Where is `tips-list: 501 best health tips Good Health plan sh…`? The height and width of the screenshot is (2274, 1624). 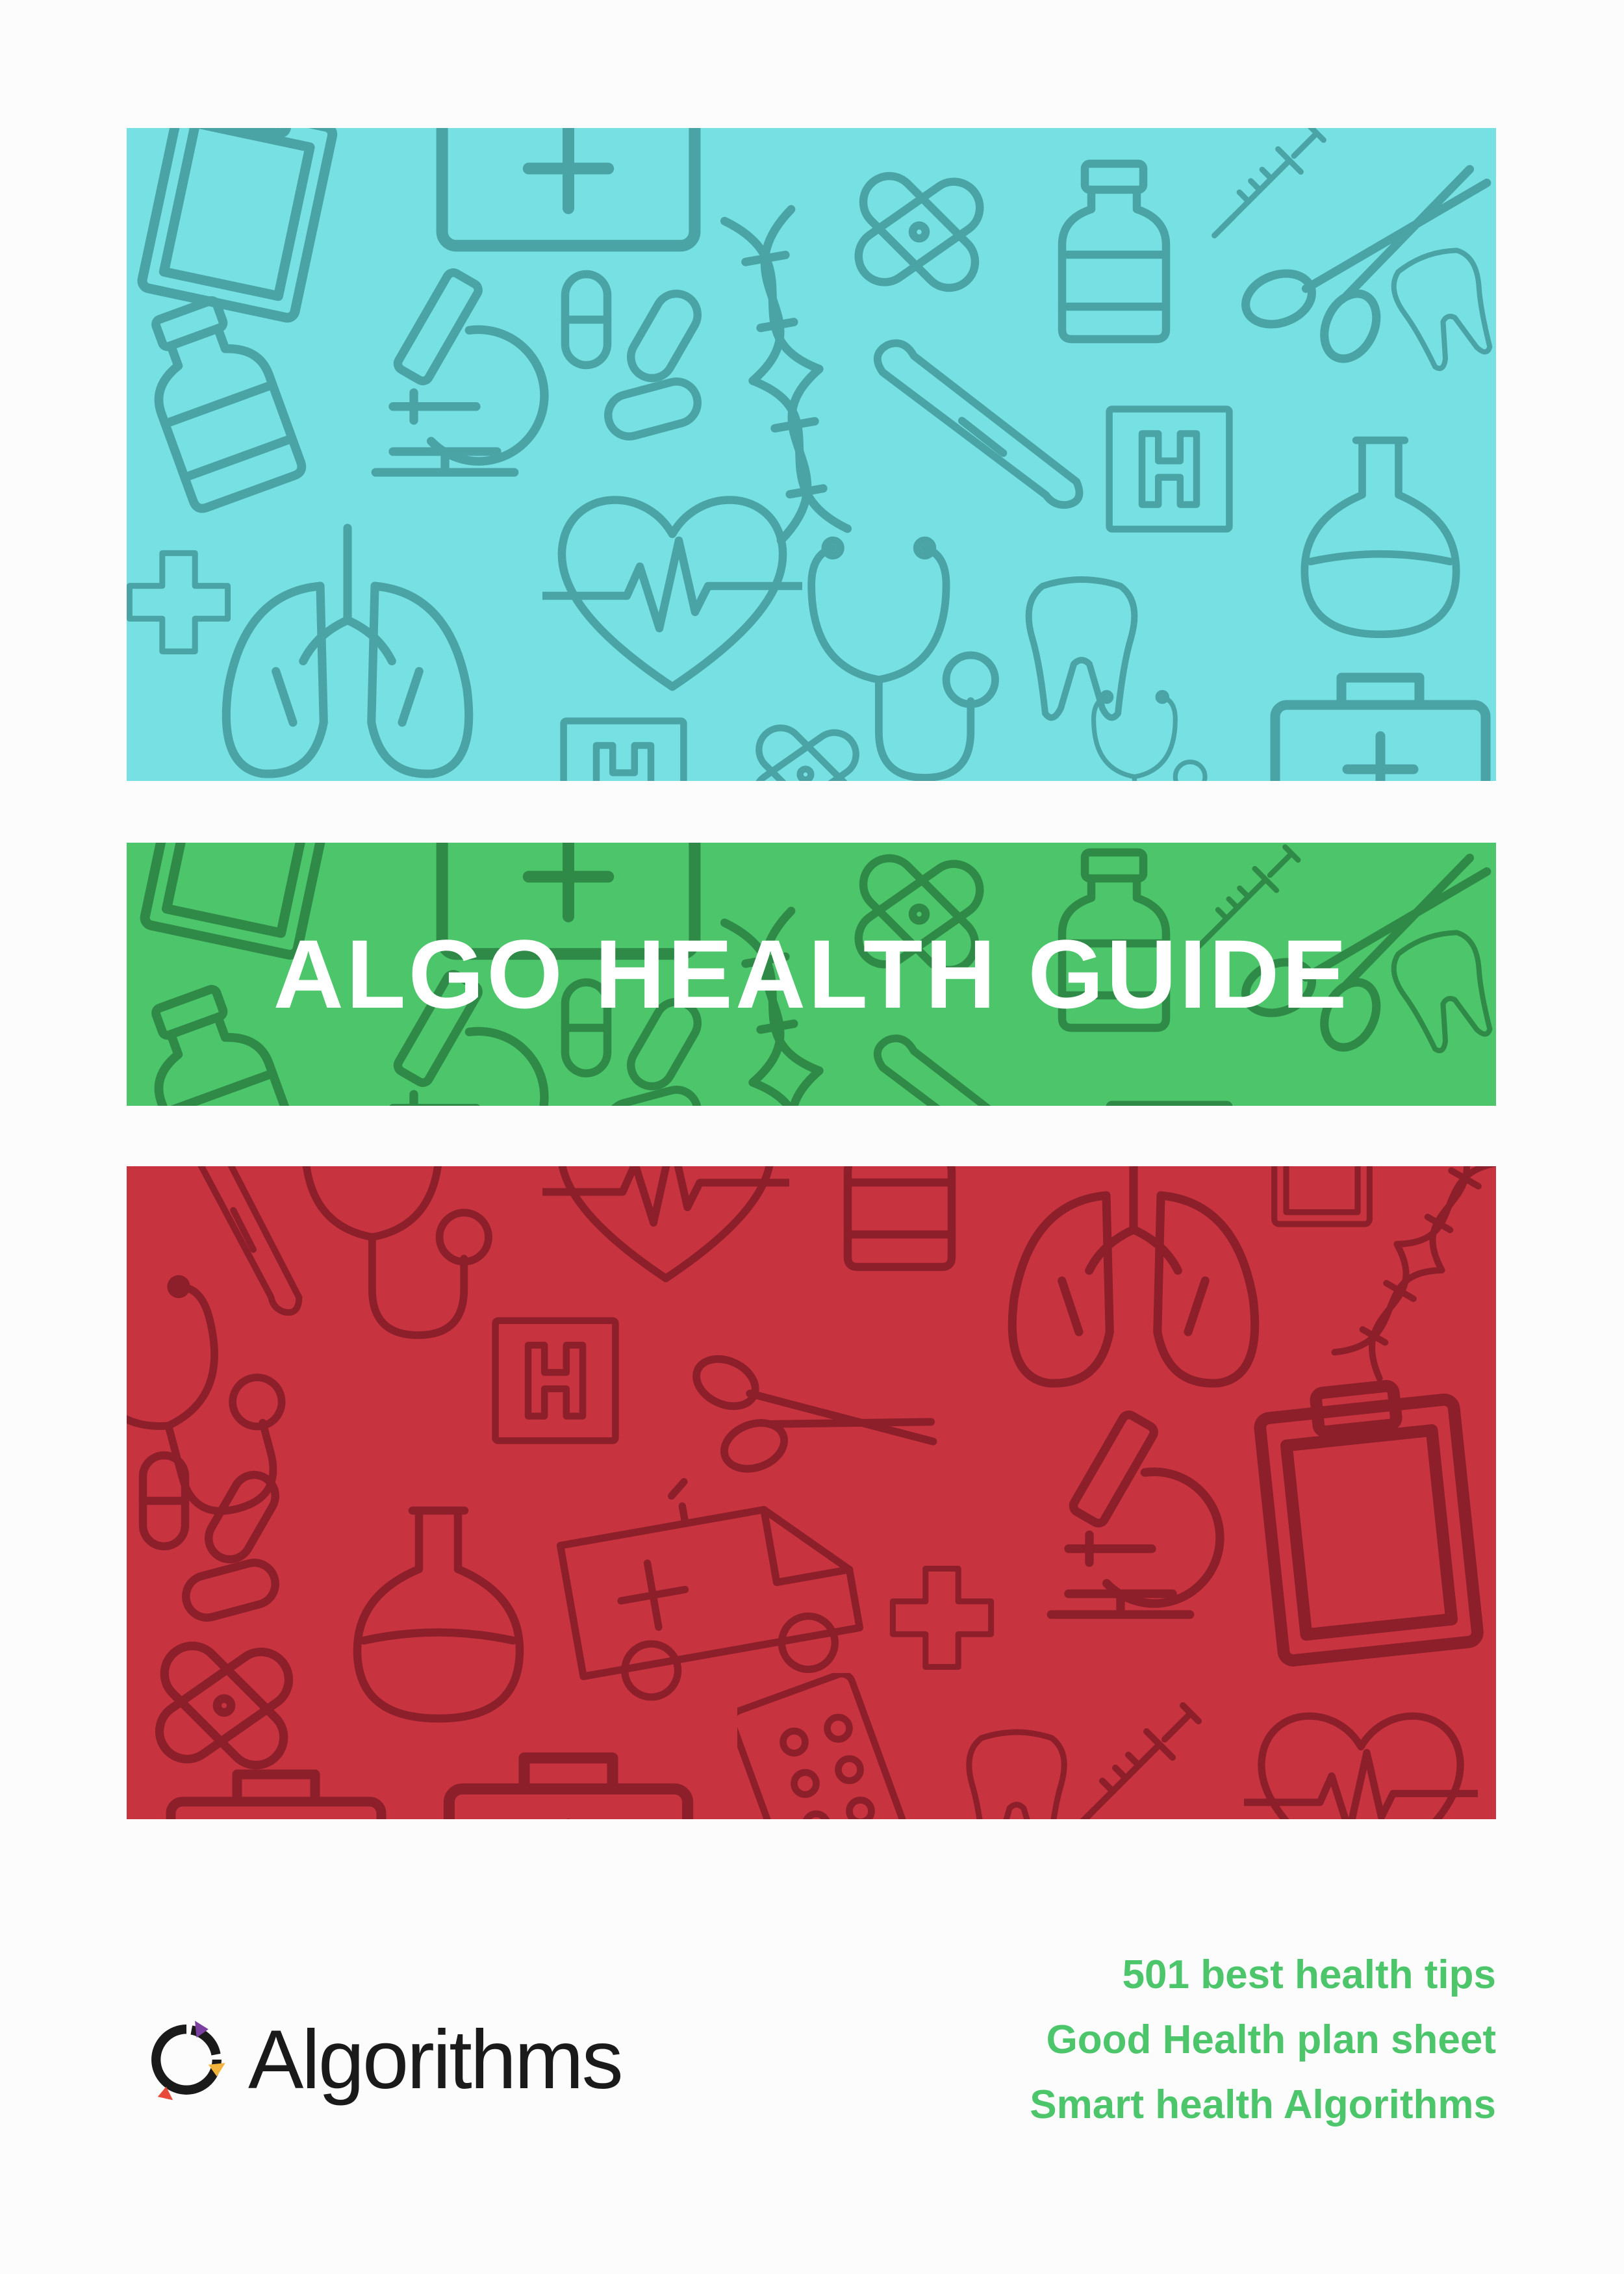
tips-list: 501 best health tips Good Health plan sh… is located at coordinates (1263, 2040).